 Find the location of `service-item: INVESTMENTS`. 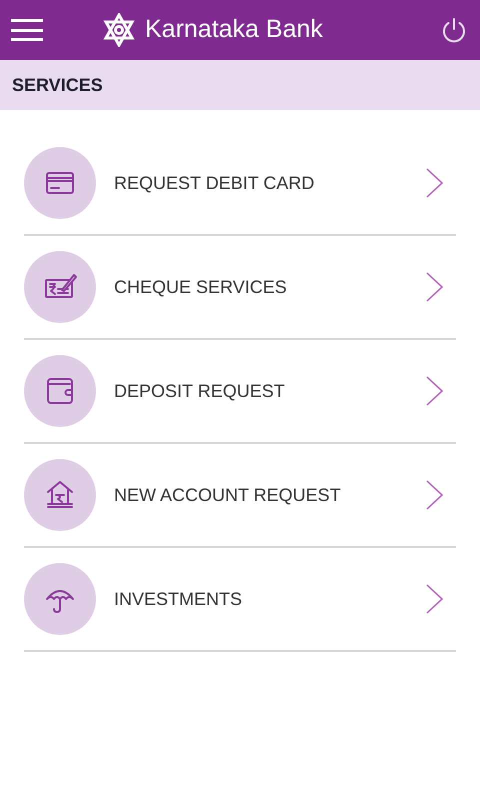

service-item: INVESTMENTS is located at coordinates (240, 600).